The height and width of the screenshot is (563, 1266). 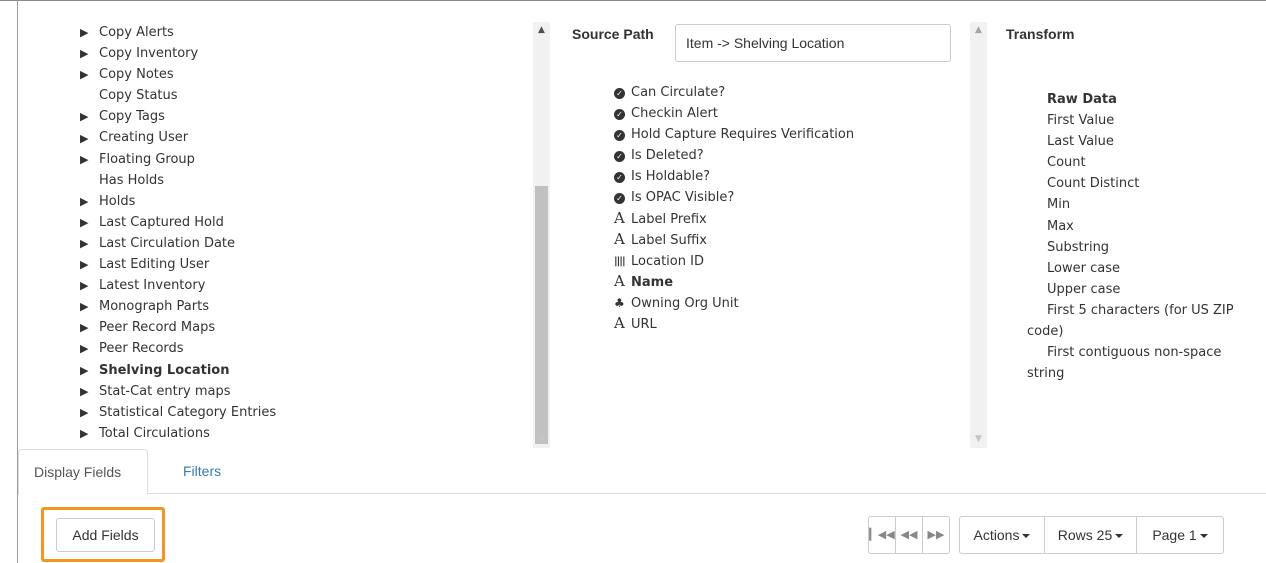 I want to click on tab-display-fields: Display Fields, so click(x=83, y=472).